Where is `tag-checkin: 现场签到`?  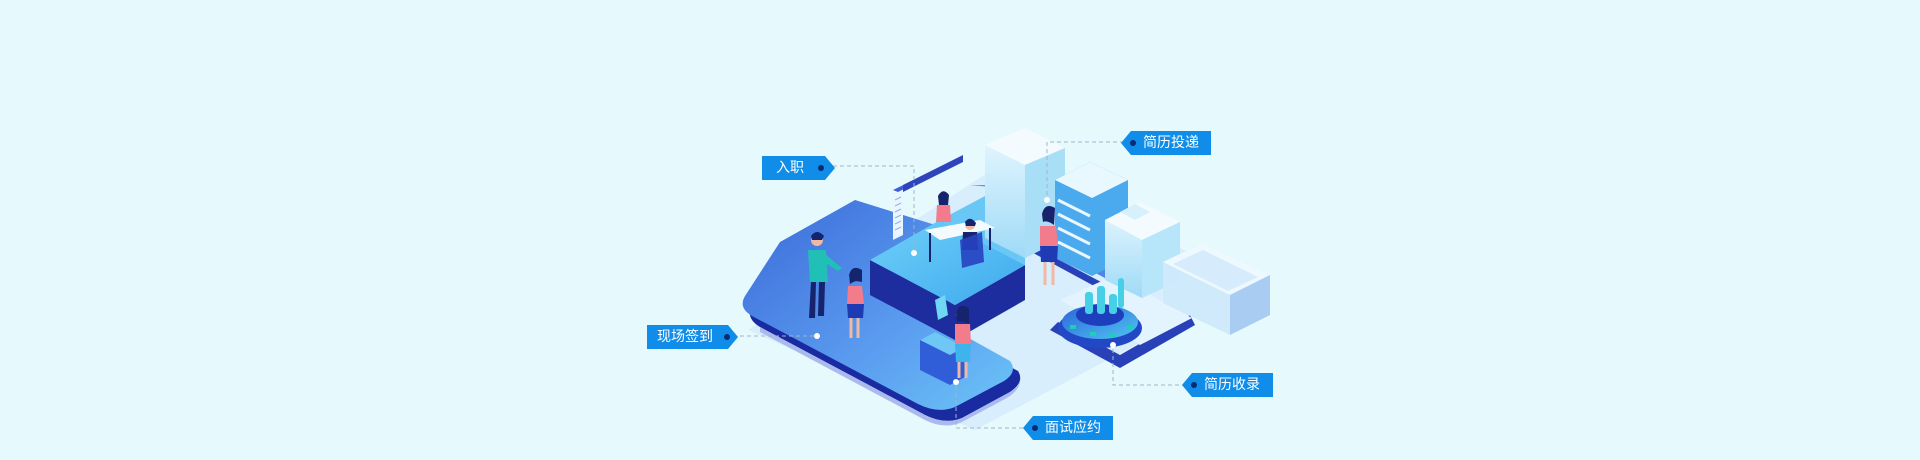 tag-checkin: 现场签到 is located at coordinates (692, 337).